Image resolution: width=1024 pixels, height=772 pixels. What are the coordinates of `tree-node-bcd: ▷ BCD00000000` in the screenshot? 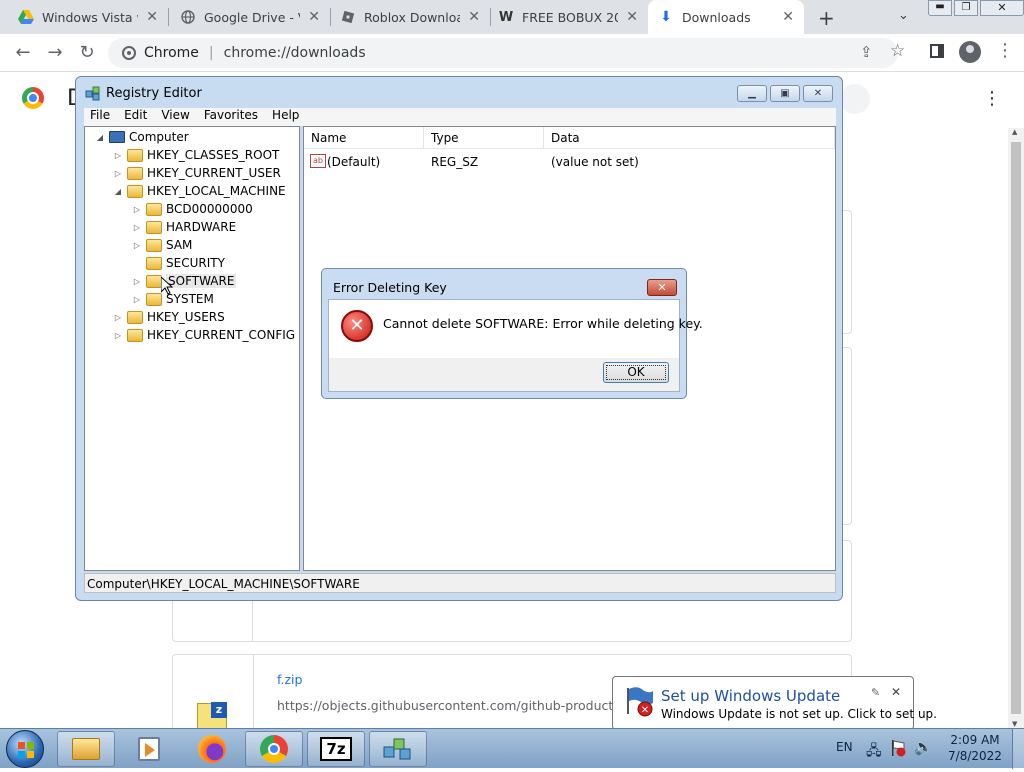 It's located at (192, 209).